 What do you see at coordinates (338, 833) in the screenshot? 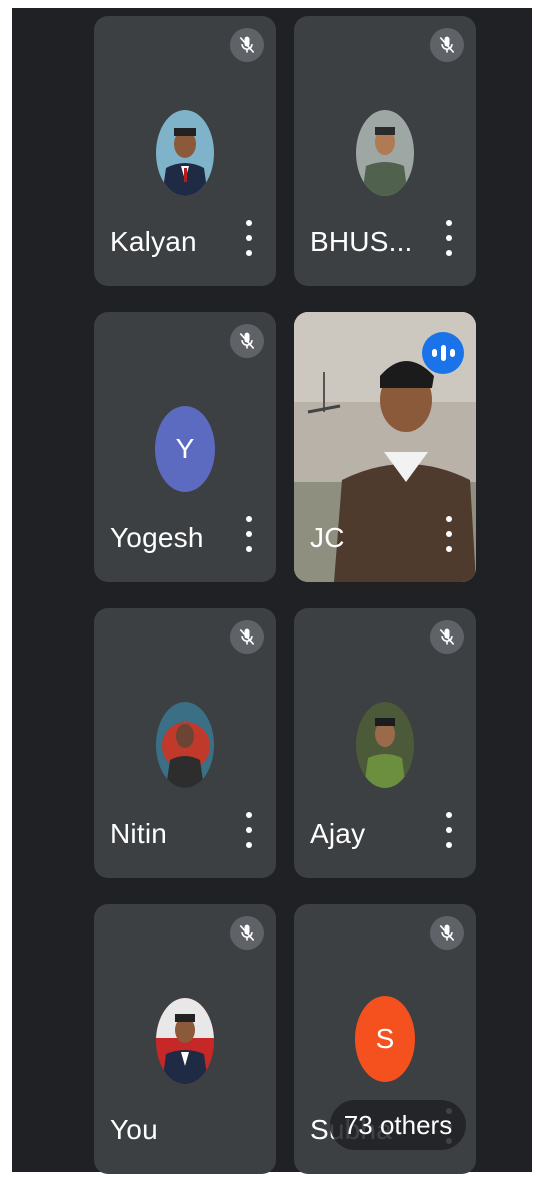
I see `participant-name: Ajay` at bounding box center [338, 833].